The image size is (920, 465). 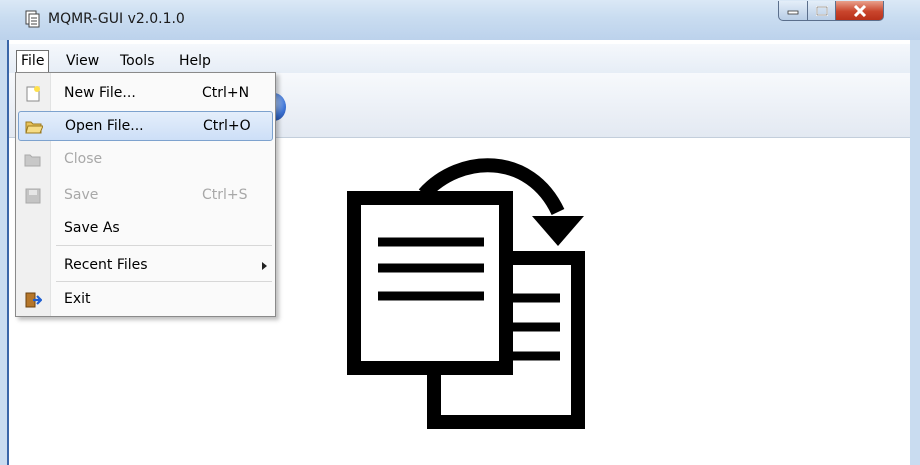 What do you see at coordinates (92, 228) in the screenshot?
I see `menu-item-label: Save As` at bounding box center [92, 228].